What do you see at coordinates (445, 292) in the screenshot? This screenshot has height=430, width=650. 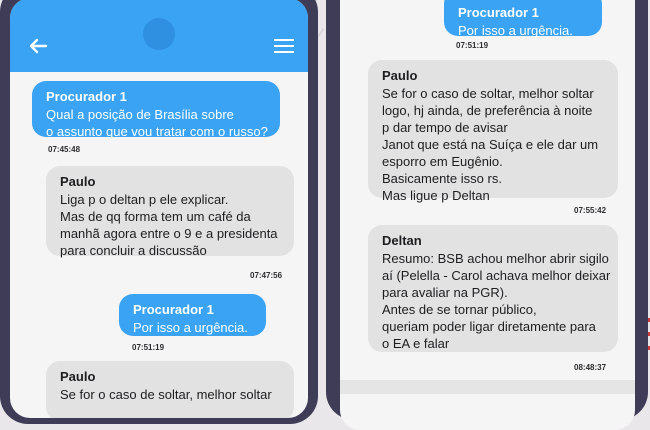 I see `message-text: para avaliar na PGR).` at bounding box center [445, 292].